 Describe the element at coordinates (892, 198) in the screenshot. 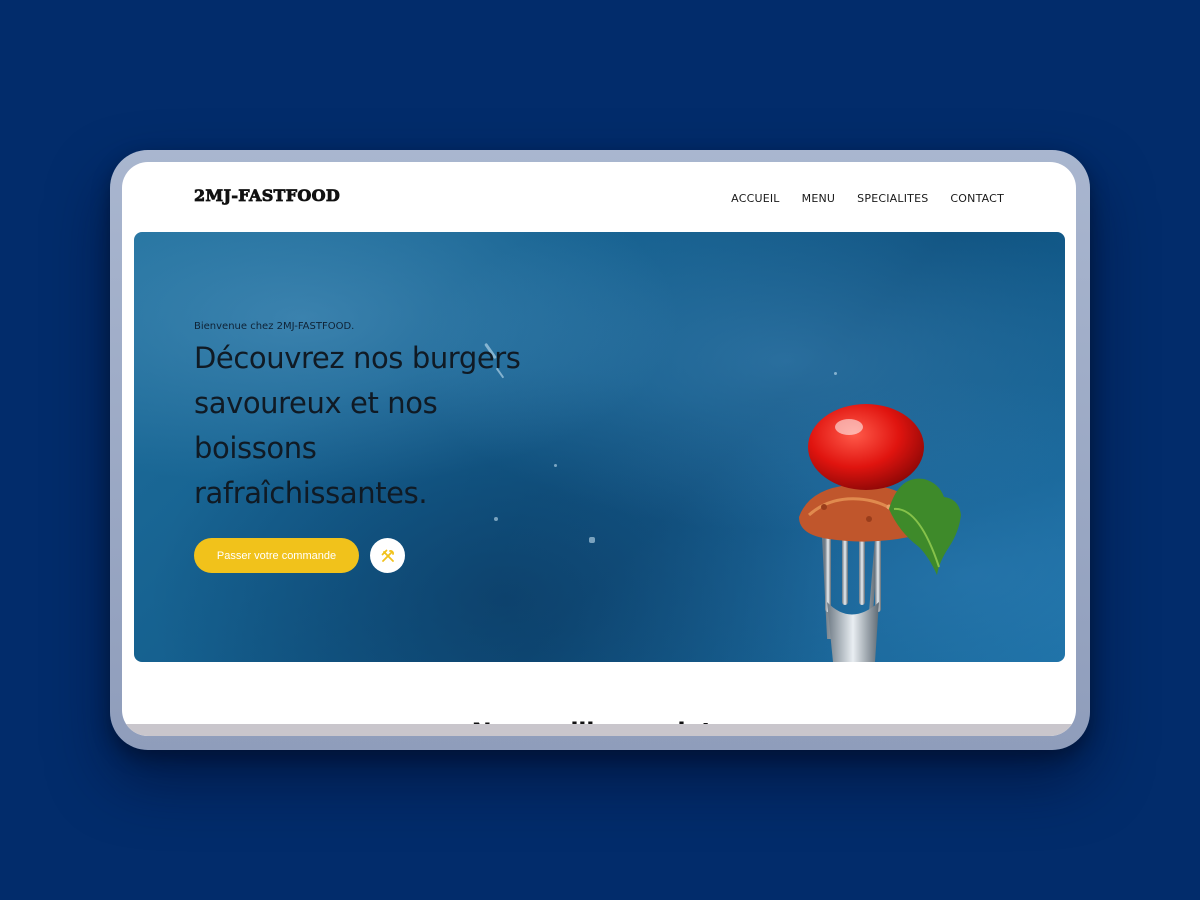

I see `nav-item-specialites: SPECIALITES` at that location.